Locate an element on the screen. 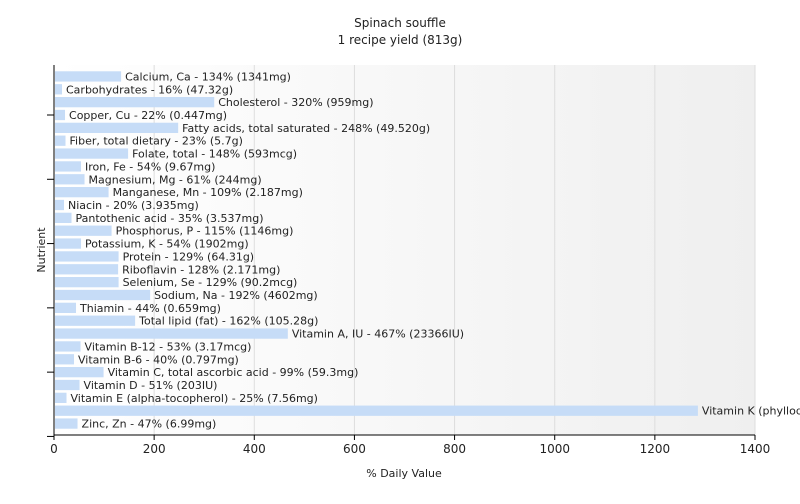 This screenshot has height=504, width=800. x-tick-label: 200 is located at coordinates (154, 449).